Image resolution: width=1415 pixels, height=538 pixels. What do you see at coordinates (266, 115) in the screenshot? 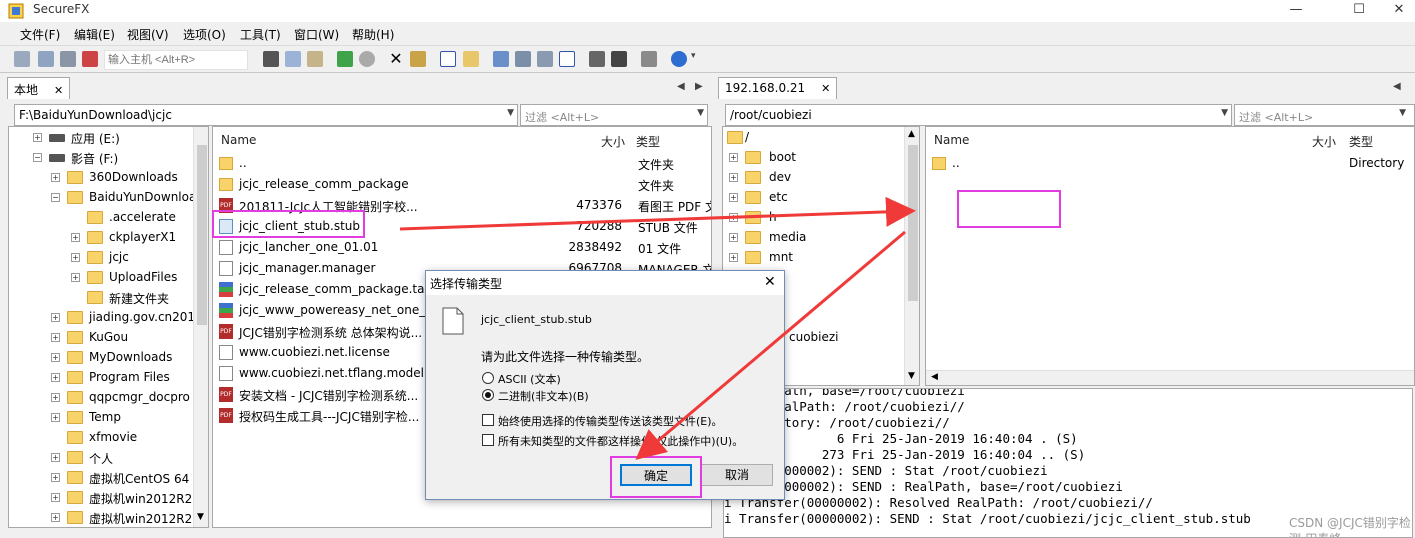
I see `local-path-combo: F:\BaiduYunDownload\jcjc ▼` at bounding box center [266, 115].